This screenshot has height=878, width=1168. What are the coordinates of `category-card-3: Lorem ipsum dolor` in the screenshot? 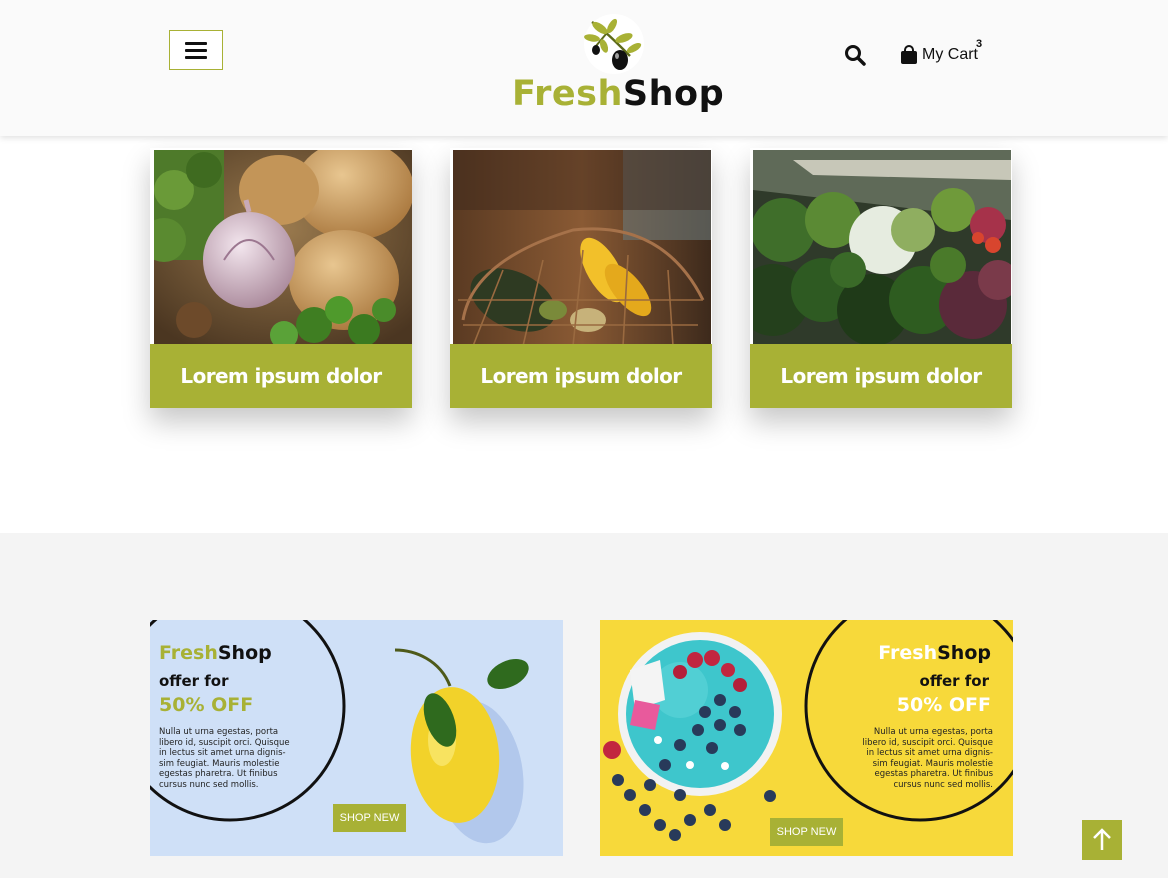 It's located at (881, 278).